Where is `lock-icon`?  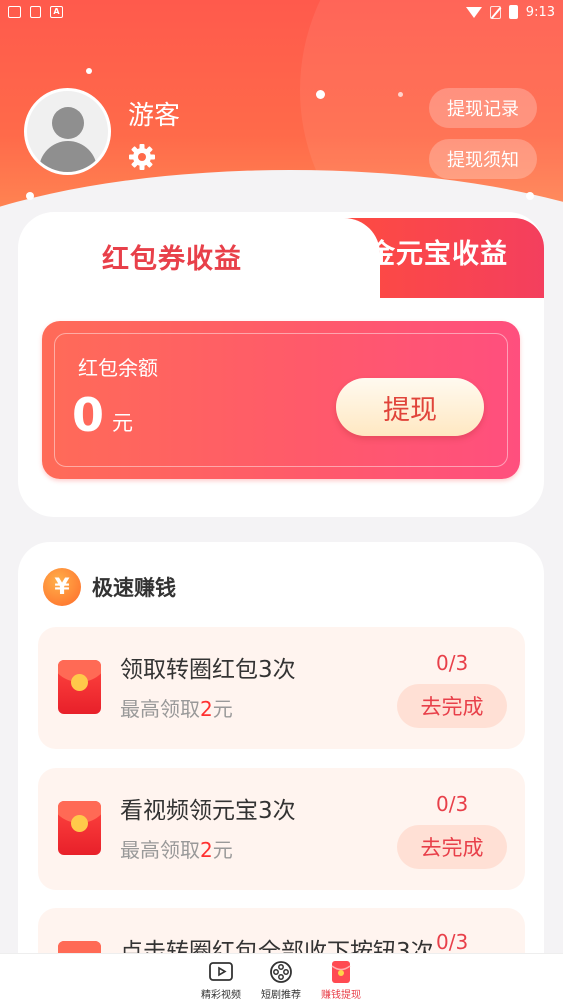
lock-icon is located at coordinates (35, 12).